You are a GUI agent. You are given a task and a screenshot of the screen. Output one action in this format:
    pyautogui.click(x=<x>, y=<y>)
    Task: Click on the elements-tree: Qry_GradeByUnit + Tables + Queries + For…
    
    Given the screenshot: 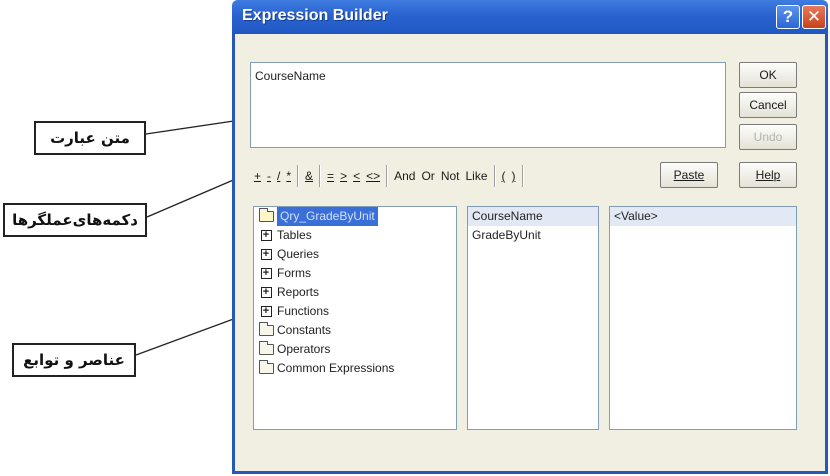 What is the action you would take?
    pyautogui.click(x=355, y=318)
    